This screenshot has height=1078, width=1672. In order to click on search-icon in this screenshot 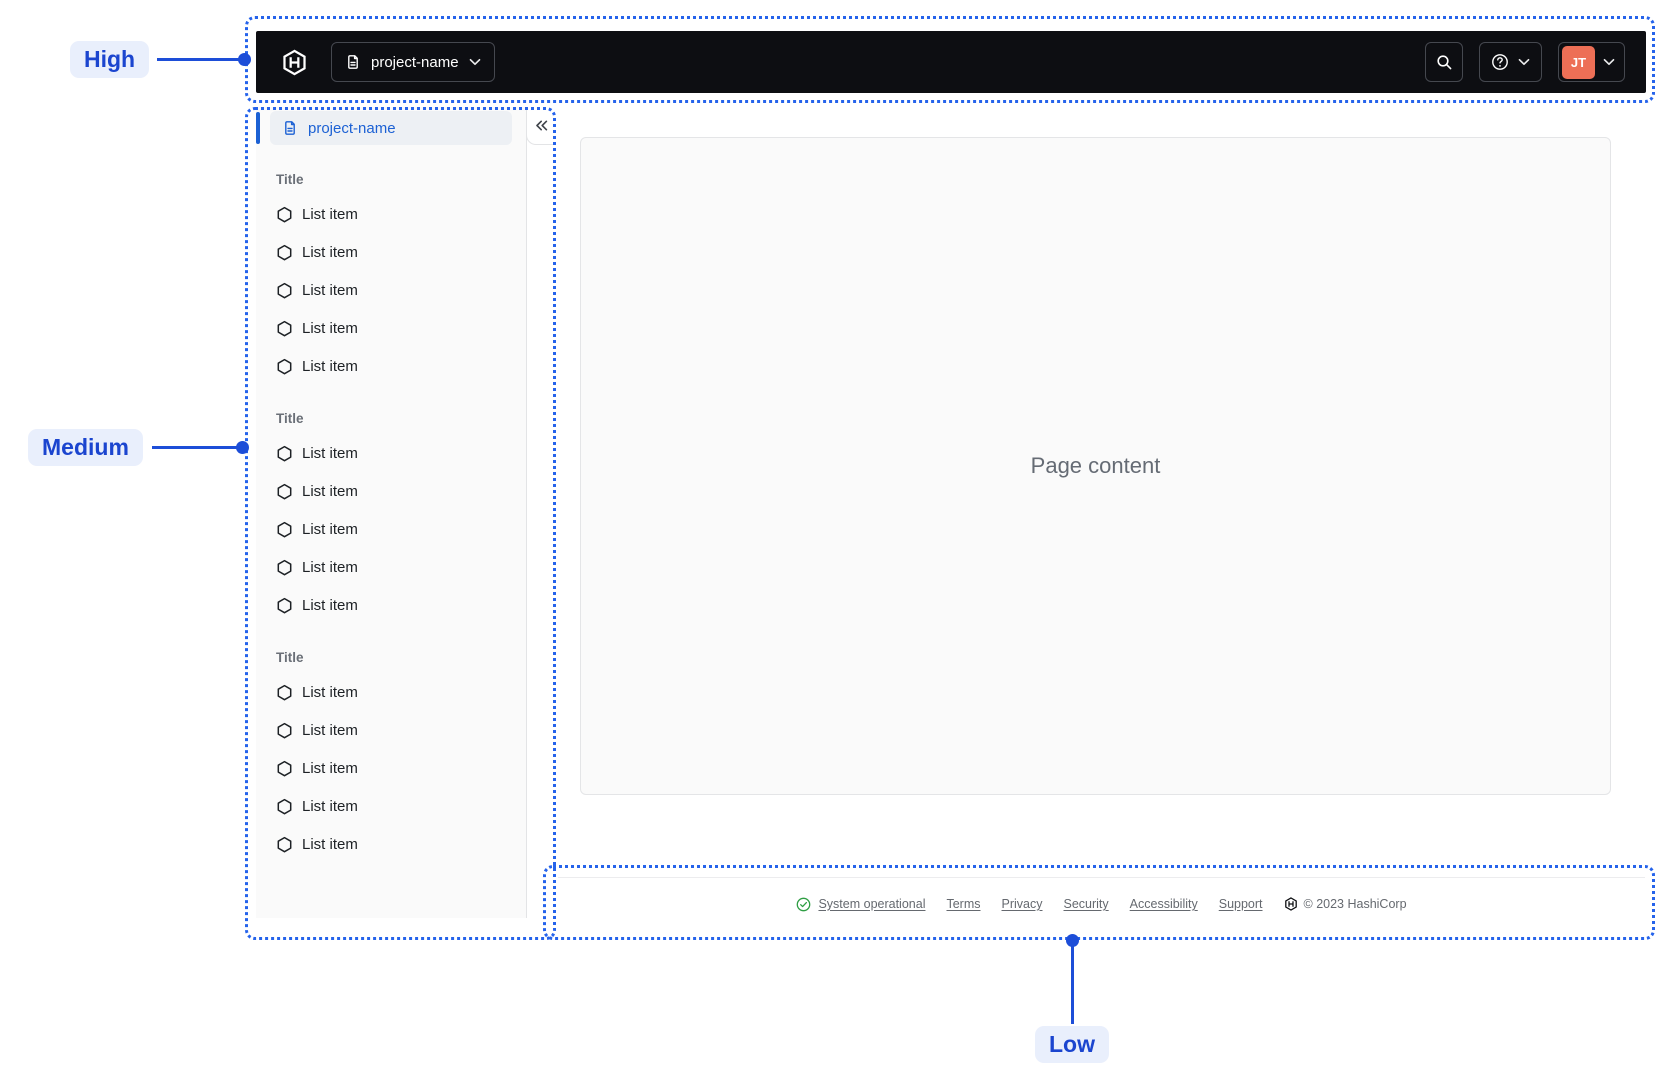, I will do `click(1443, 61)`.